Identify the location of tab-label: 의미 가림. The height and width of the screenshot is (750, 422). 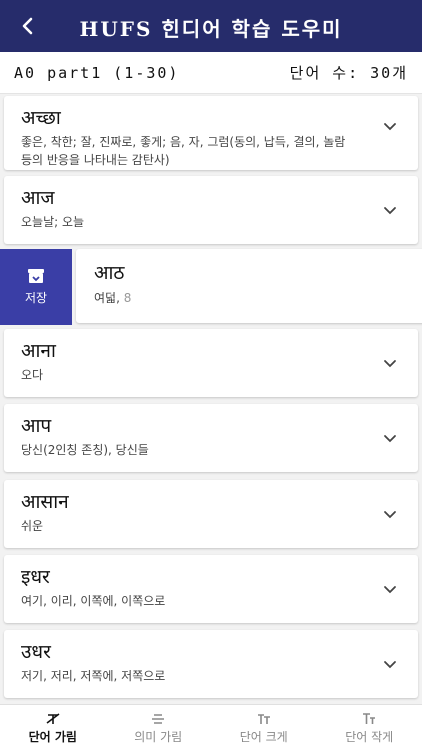
(158, 737).